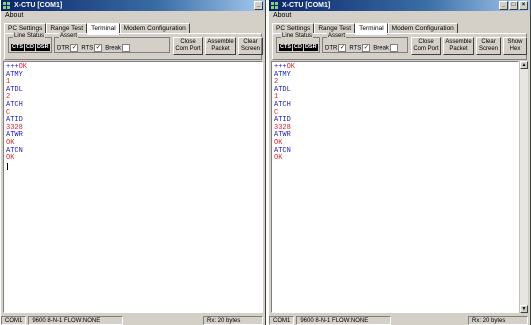 This screenshot has width=531, height=325. Describe the element at coordinates (524, 65) in the screenshot. I see `scroll-up-icon: ▲` at that location.